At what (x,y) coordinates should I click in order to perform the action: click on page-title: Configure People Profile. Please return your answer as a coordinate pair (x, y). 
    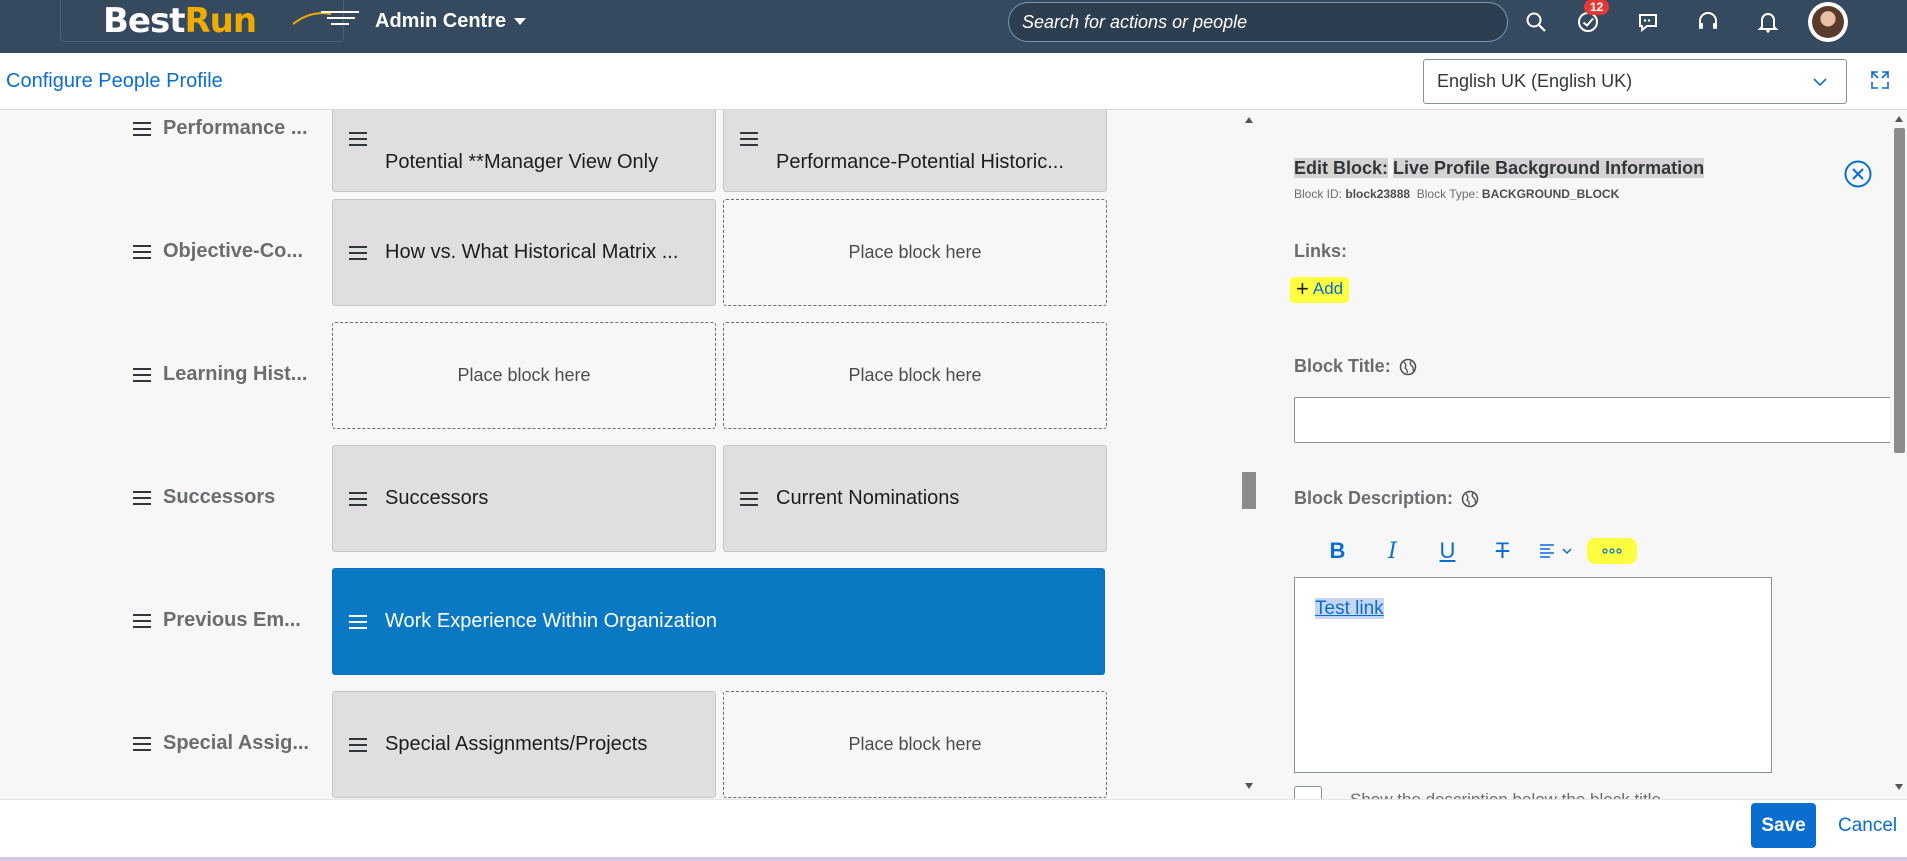
    Looking at the image, I should click on (114, 81).